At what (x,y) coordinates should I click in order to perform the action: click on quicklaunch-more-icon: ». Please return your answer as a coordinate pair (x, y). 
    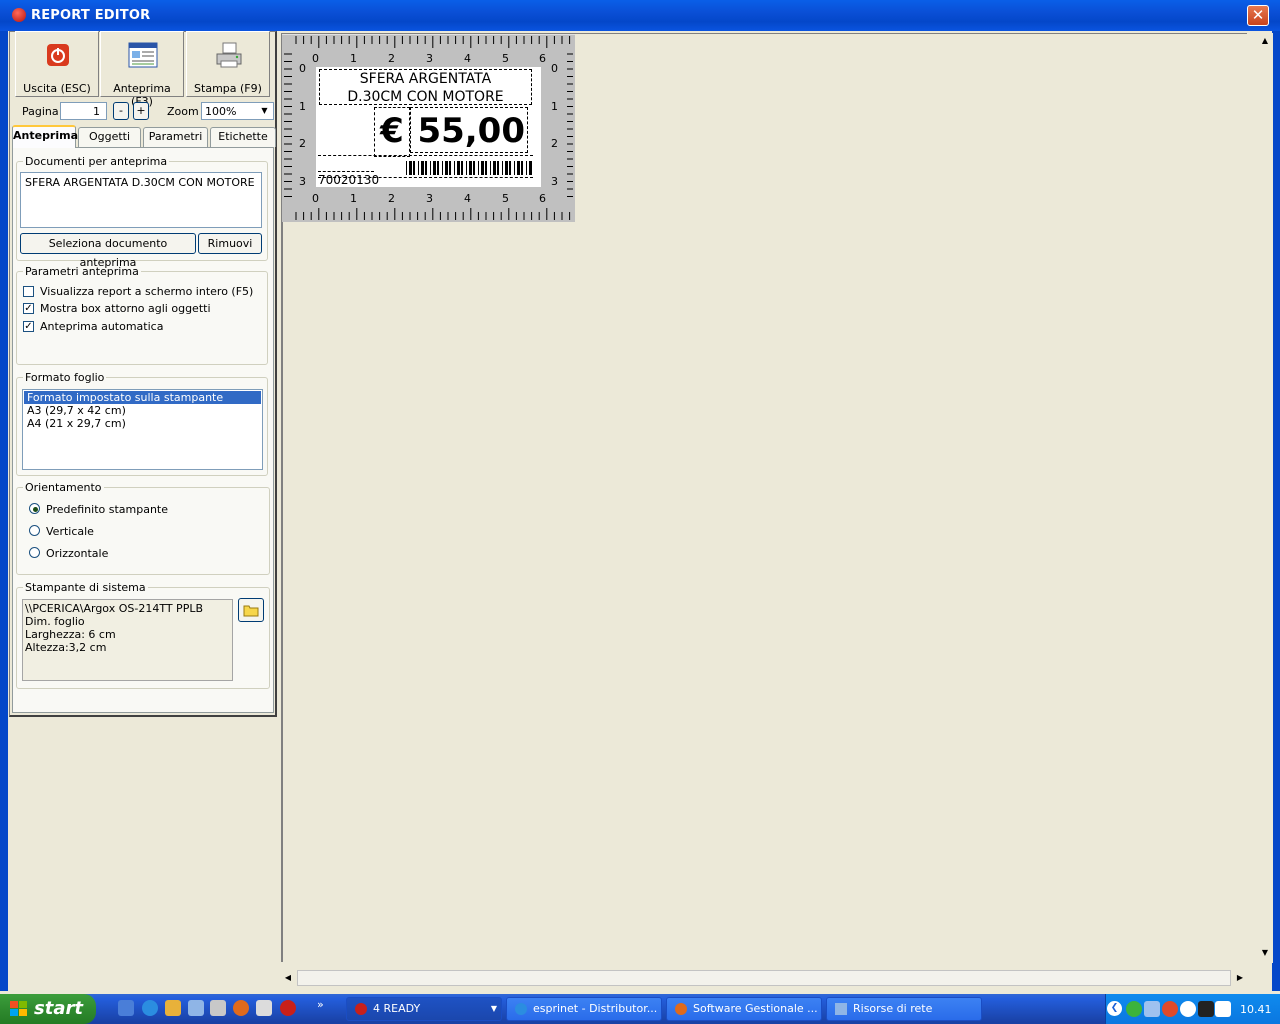
    Looking at the image, I should click on (320, 1004).